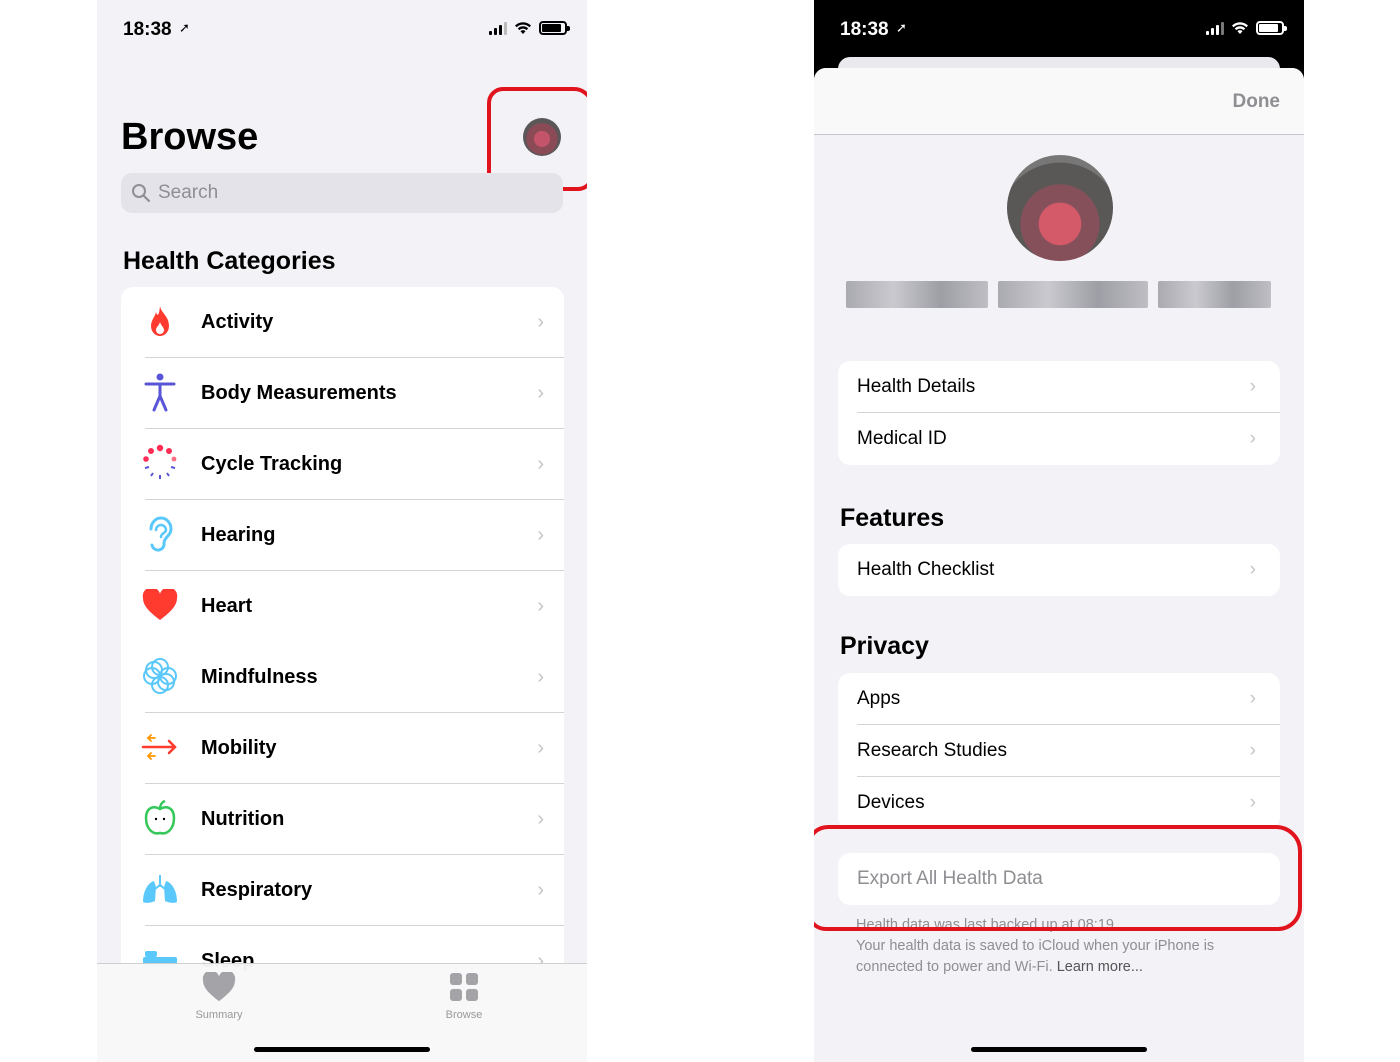 Image resolution: width=1400 pixels, height=1062 pixels. Describe the element at coordinates (879, 698) in the screenshot. I see `row-label: Apps` at that location.